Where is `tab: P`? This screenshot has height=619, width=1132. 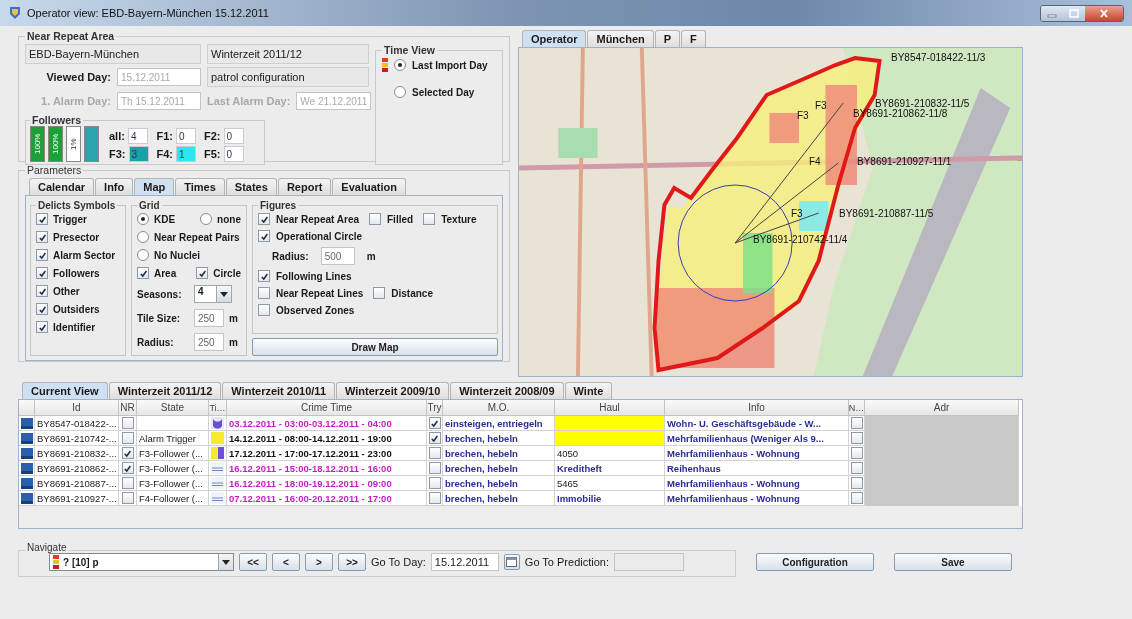 tab: P is located at coordinates (667, 38).